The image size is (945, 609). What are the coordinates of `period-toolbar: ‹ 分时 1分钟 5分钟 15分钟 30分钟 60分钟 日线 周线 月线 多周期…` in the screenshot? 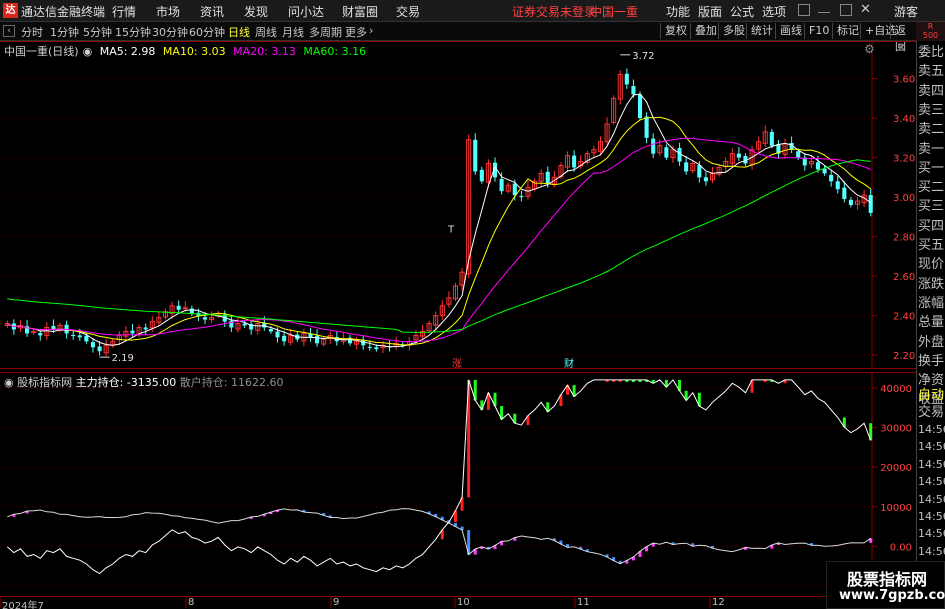 It's located at (472, 37).